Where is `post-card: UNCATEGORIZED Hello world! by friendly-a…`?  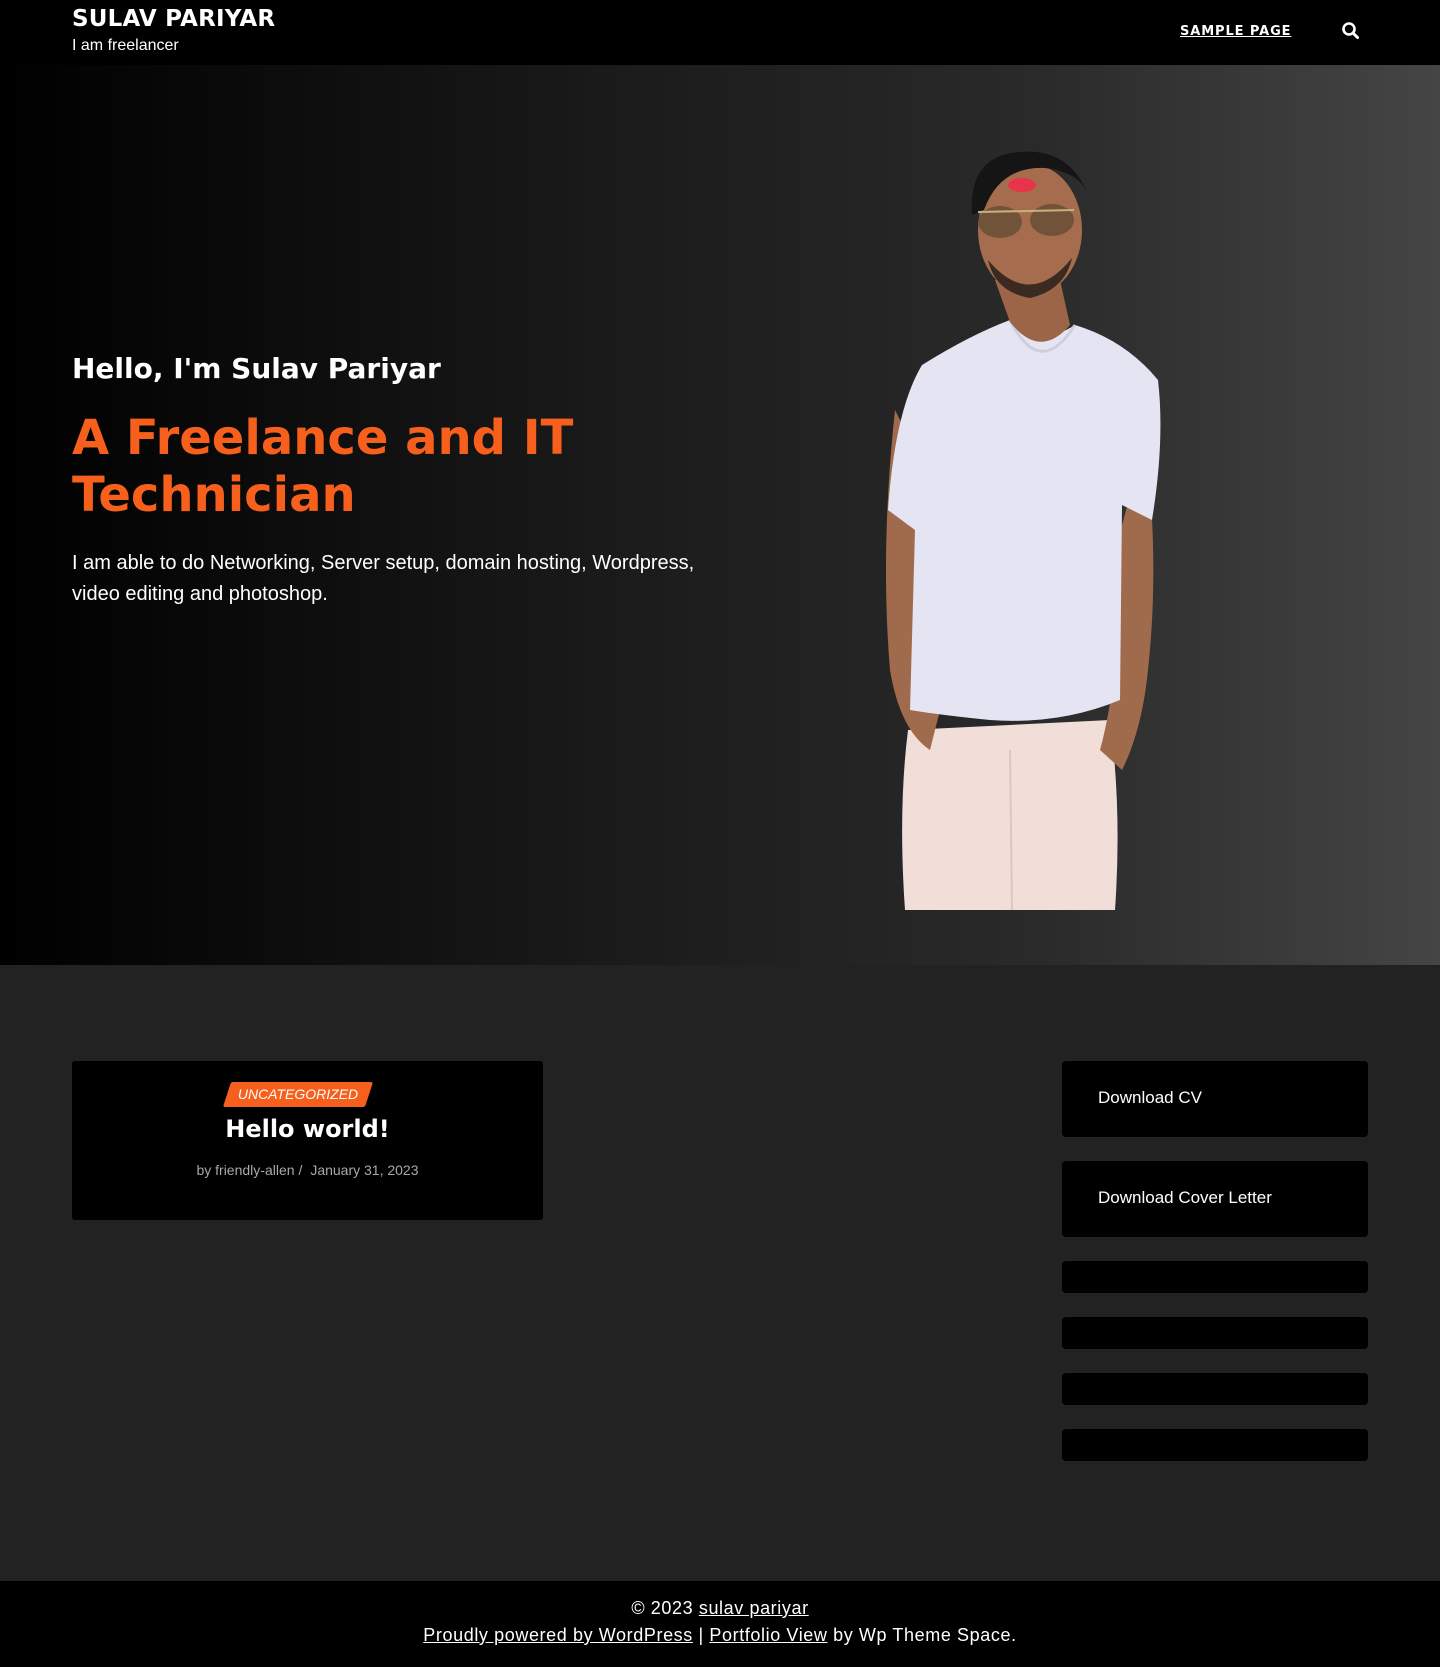 post-card: UNCATEGORIZED Hello world! by friendly-a… is located at coordinates (307, 1140).